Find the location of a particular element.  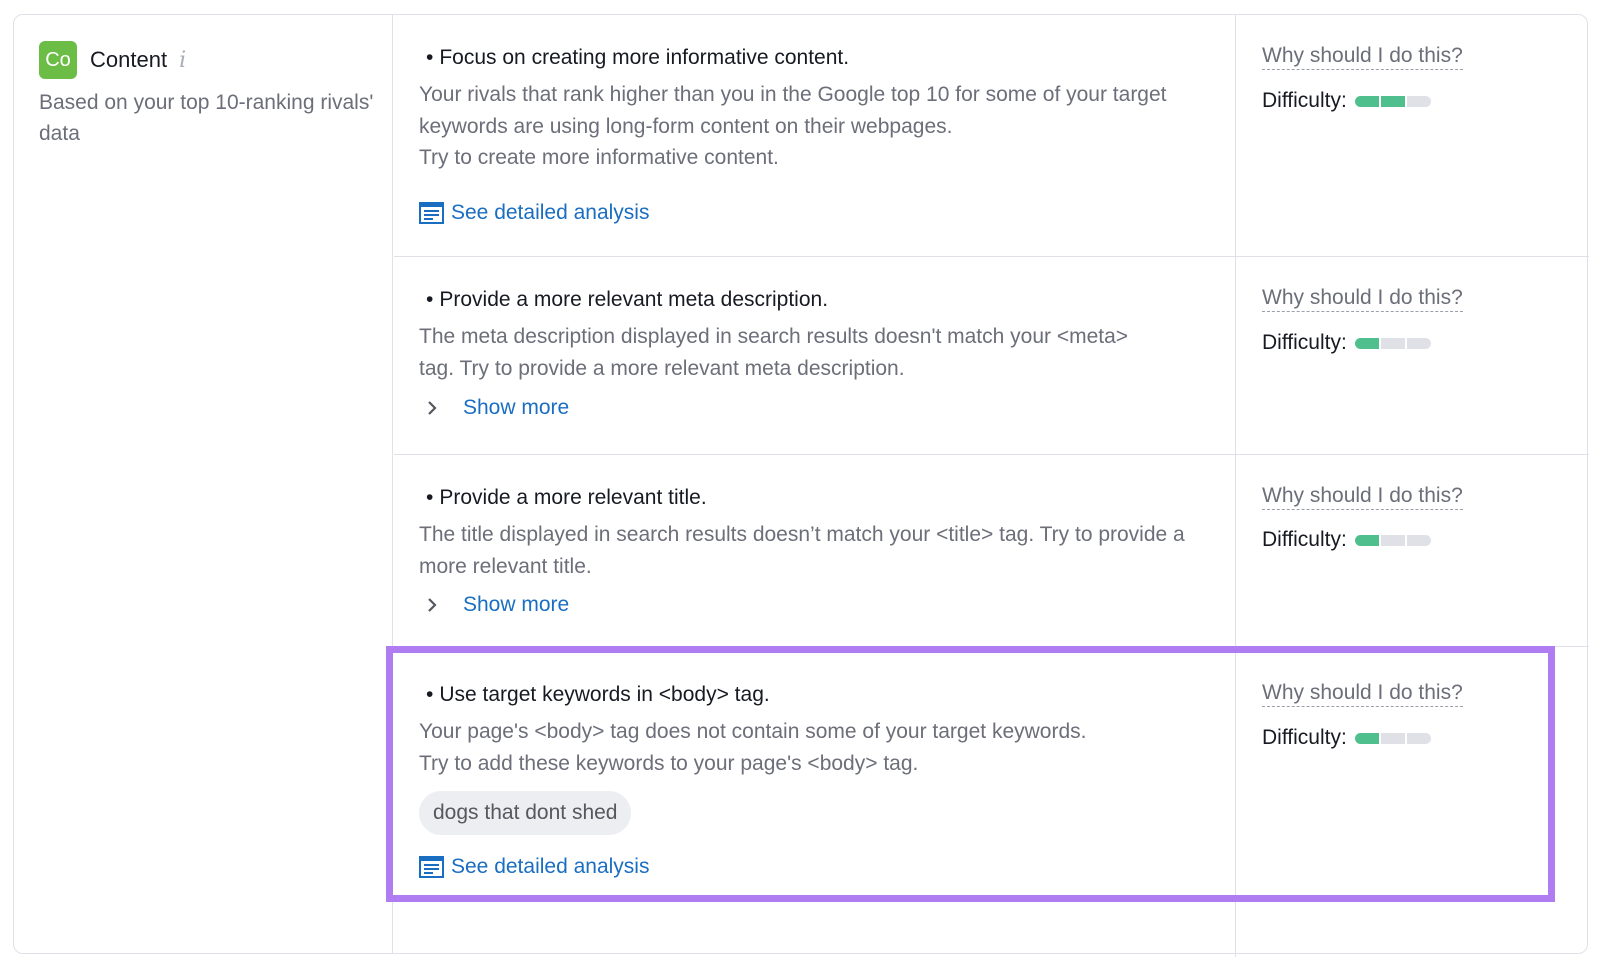

category-header: Co Content i is located at coordinates (112, 60).